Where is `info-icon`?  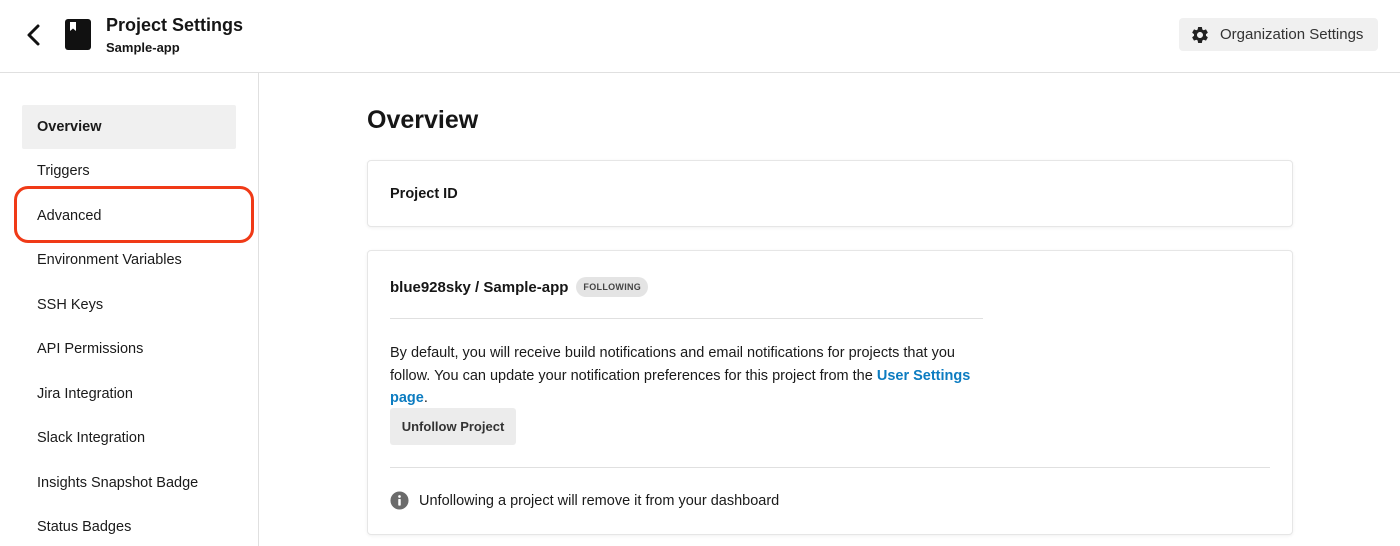
info-icon is located at coordinates (399, 500).